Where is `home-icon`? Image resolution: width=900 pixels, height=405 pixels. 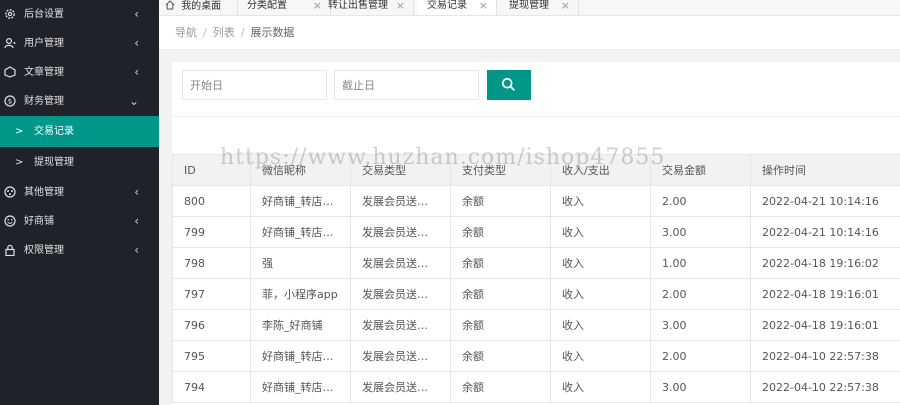 home-icon is located at coordinates (170, 5).